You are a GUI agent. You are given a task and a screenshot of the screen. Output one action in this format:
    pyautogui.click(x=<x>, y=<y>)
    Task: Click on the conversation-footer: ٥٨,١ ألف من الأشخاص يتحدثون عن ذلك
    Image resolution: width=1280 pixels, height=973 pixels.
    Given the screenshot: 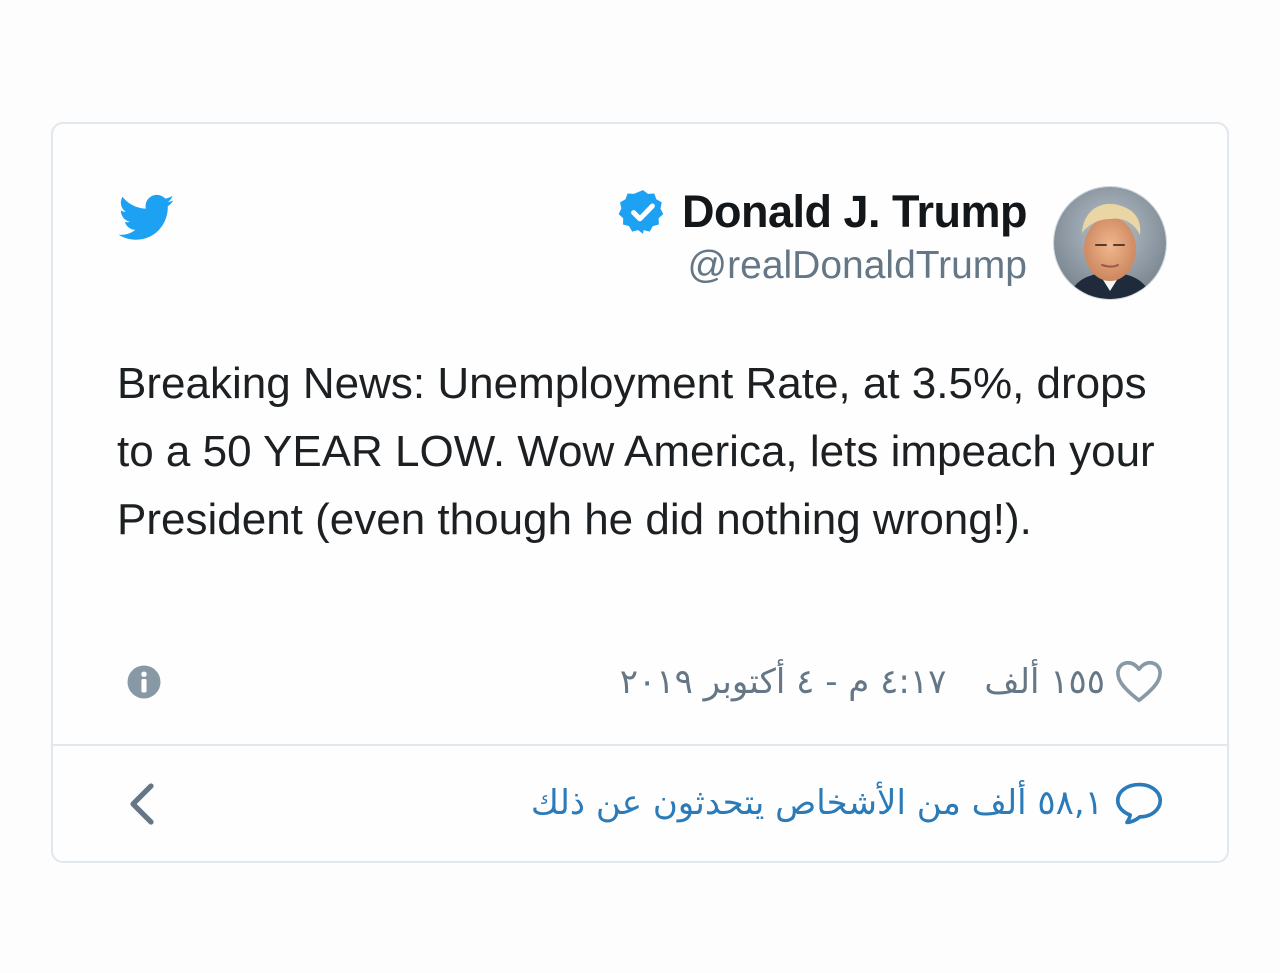 What is the action you would take?
    pyautogui.click(x=640, y=804)
    